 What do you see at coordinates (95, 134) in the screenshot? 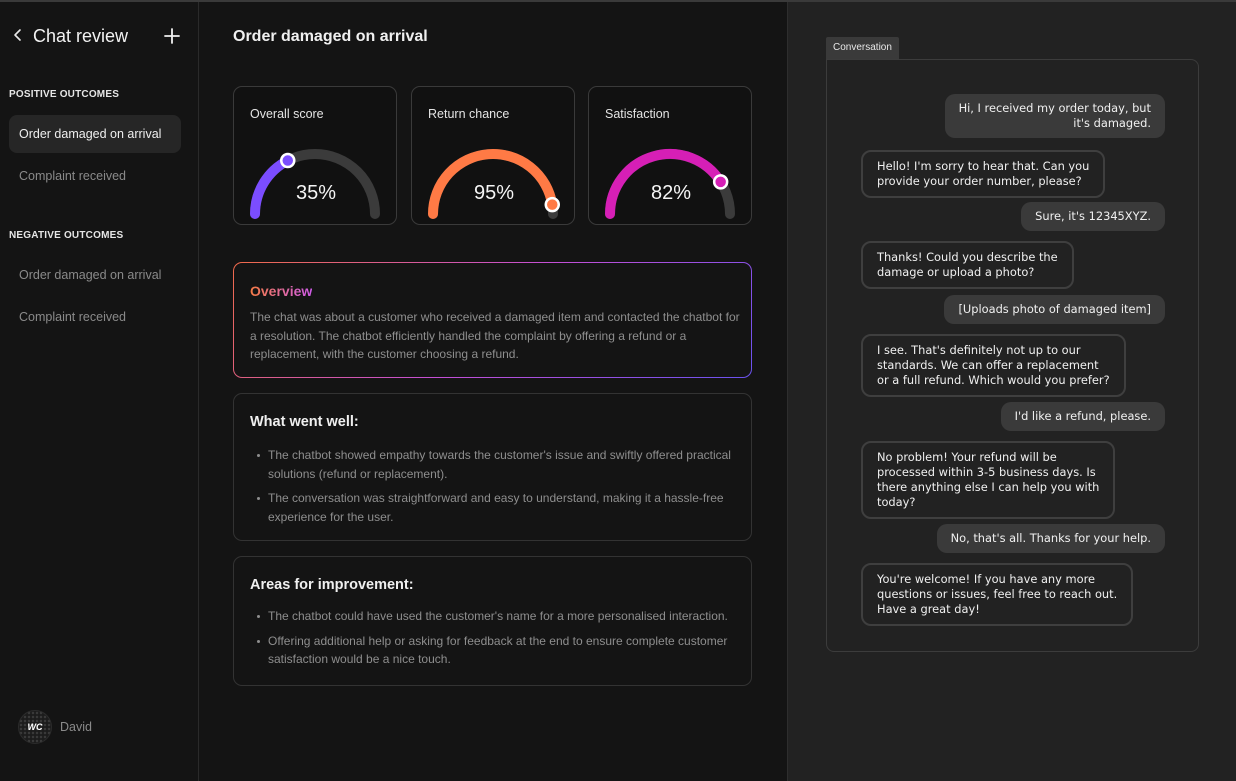
I see `sidebar-item-positive-order-damaged: Order damaged on arrival` at bounding box center [95, 134].